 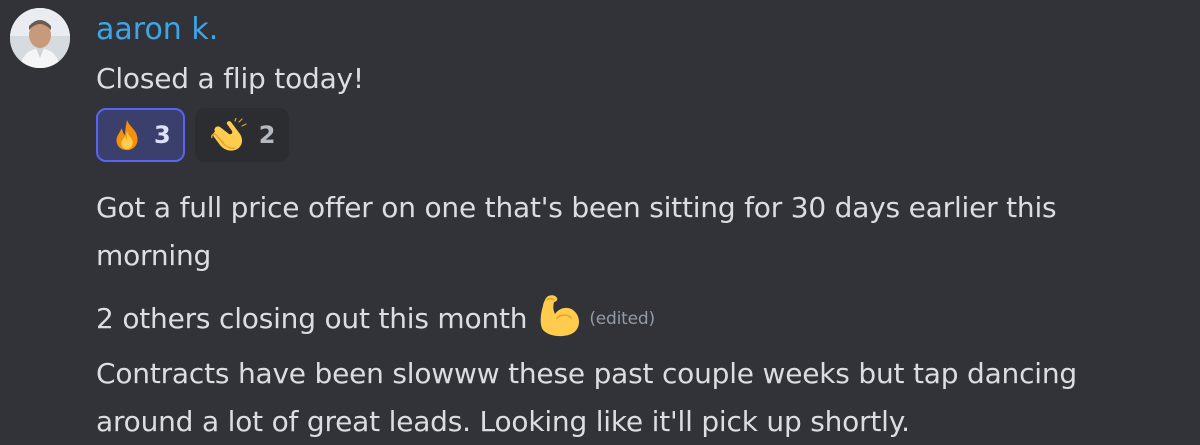 I want to click on fire-icon, so click(x=127, y=135).